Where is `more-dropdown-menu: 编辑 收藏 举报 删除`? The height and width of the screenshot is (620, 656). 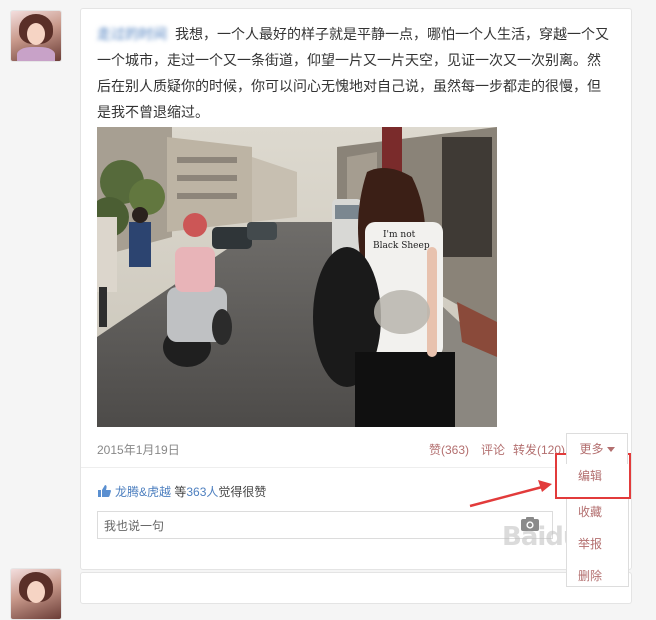
more-dropdown-menu: 编辑 收藏 举报 删除 is located at coordinates (593, 520).